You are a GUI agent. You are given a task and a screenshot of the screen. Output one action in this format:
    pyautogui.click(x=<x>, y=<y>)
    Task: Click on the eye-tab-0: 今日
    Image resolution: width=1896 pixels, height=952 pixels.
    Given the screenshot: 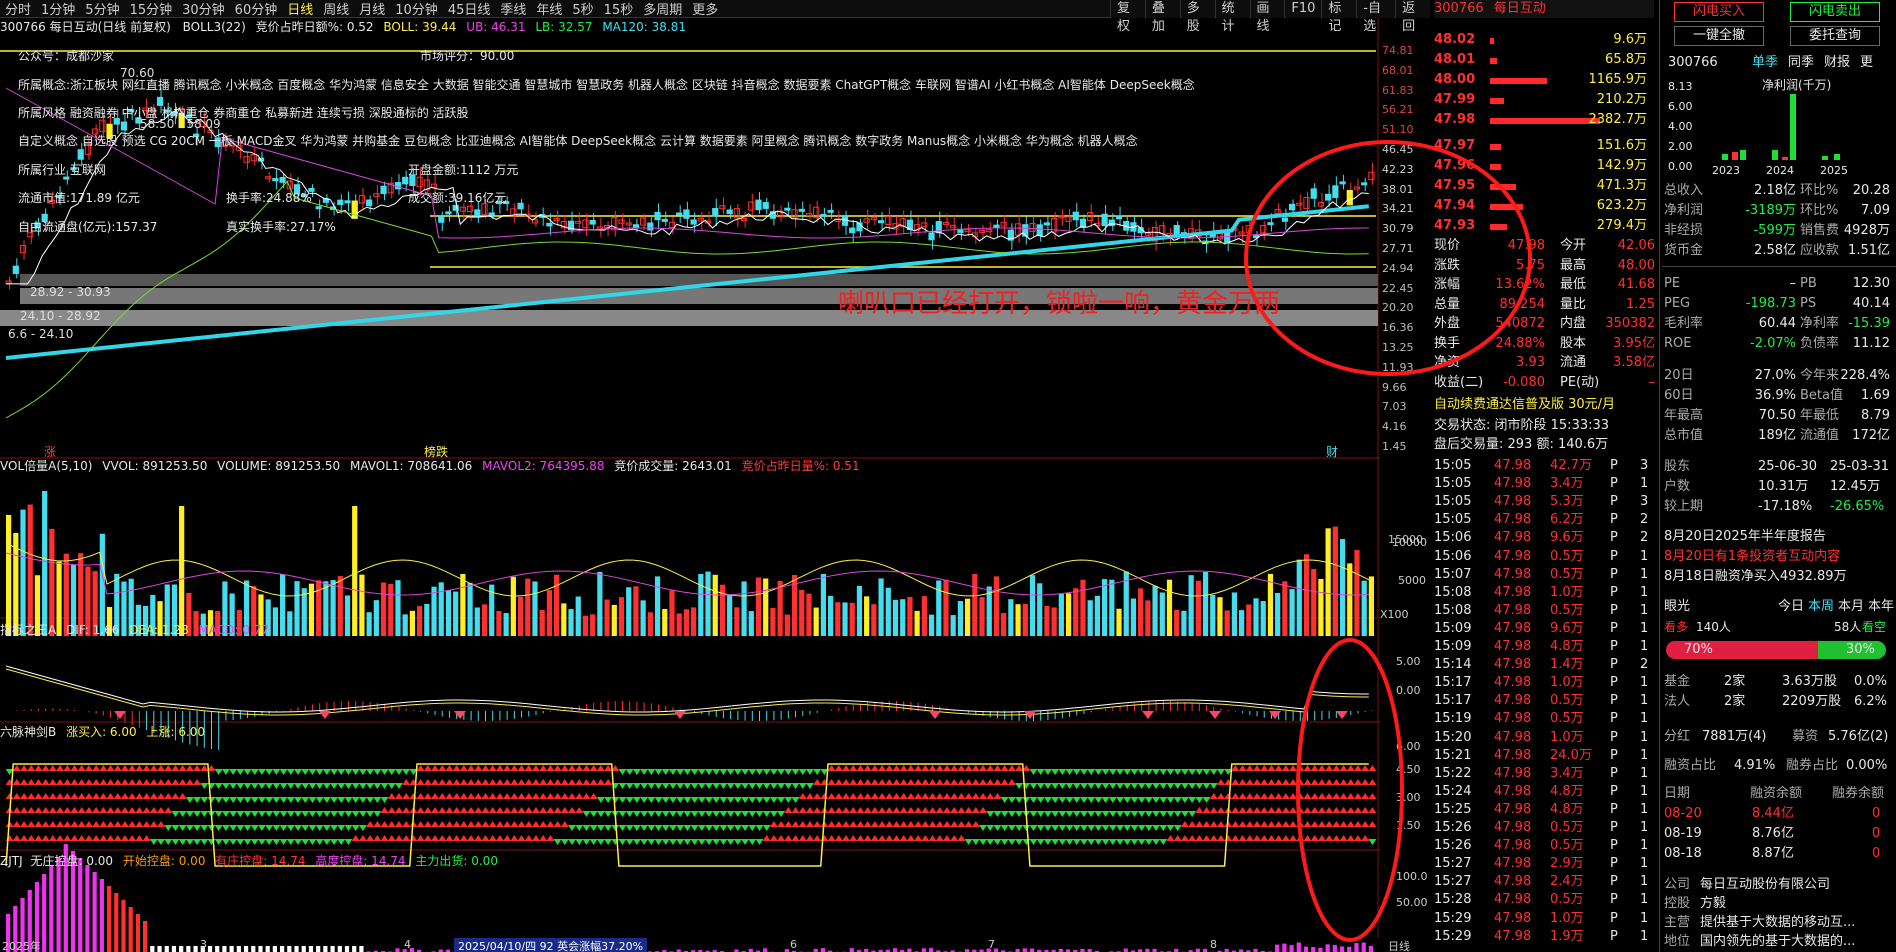 What is the action you would take?
    pyautogui.click(x=1791, y=607)
    